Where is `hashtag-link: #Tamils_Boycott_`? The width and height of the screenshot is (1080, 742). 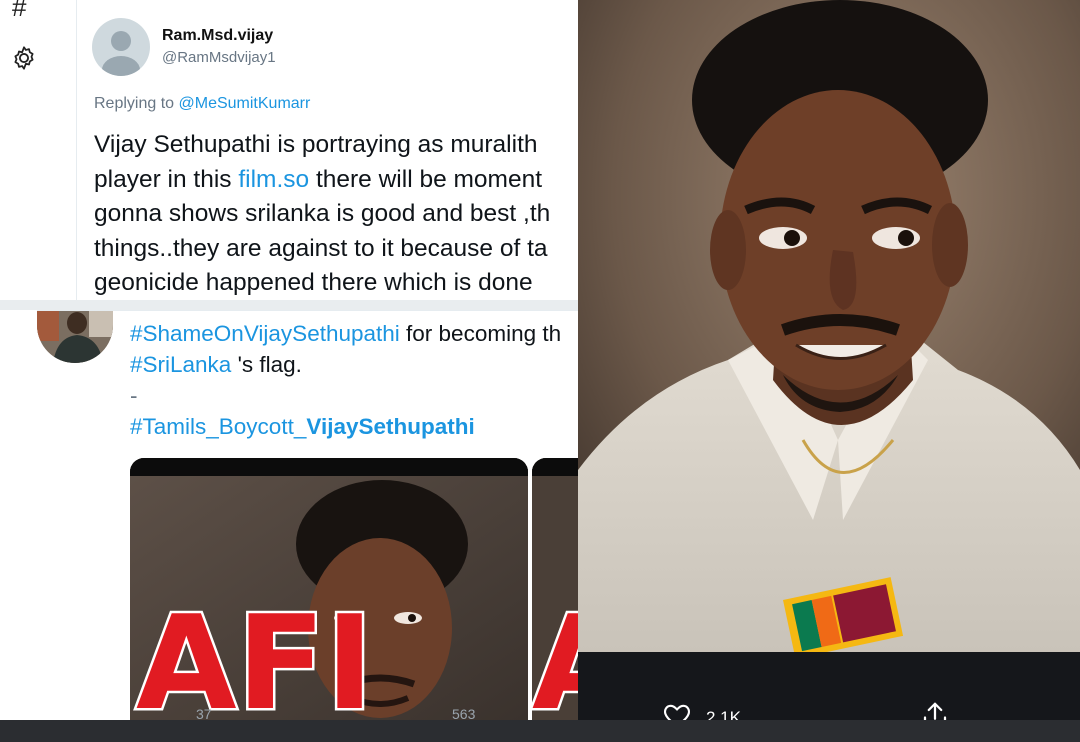
hashtag-link: #Tamils_Boycott_ is located at coordinates (218, 426).